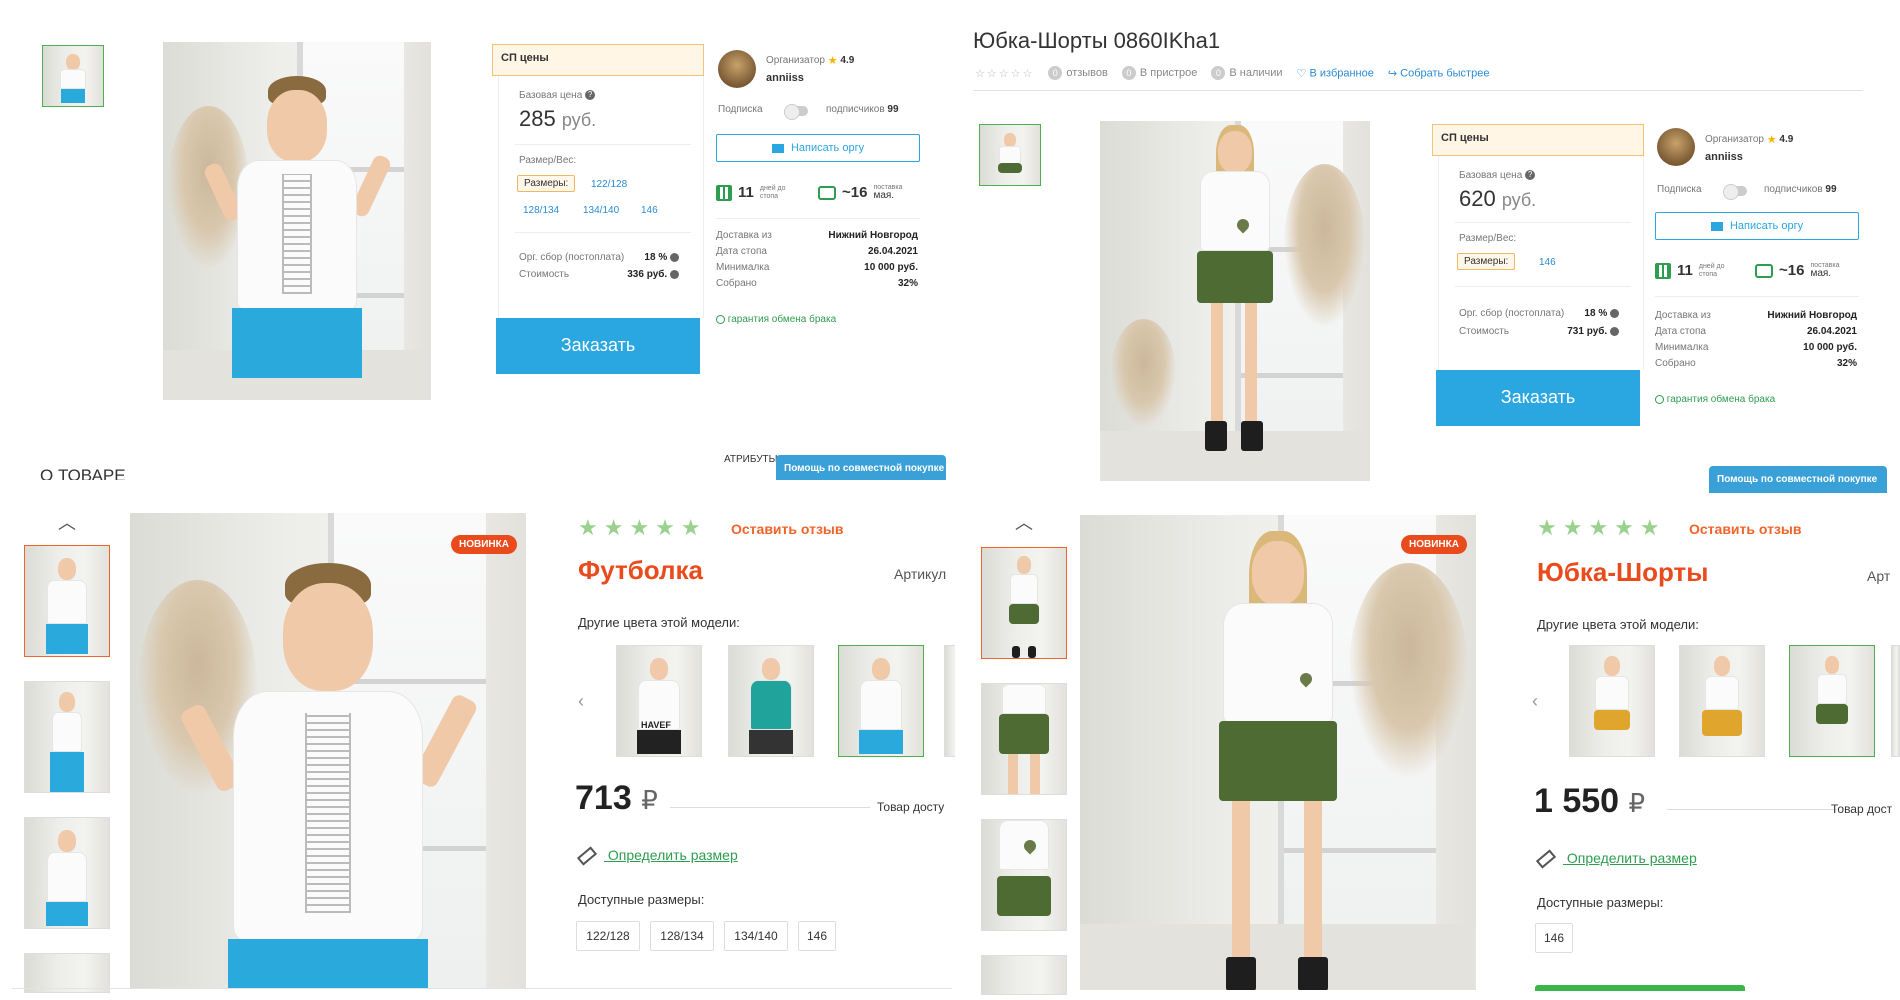 This screenshot has height=1000, width=1900. Describe the element at coordinates (740, 109) in the screenshot. I see `subscription-label: Подписка` at that location.